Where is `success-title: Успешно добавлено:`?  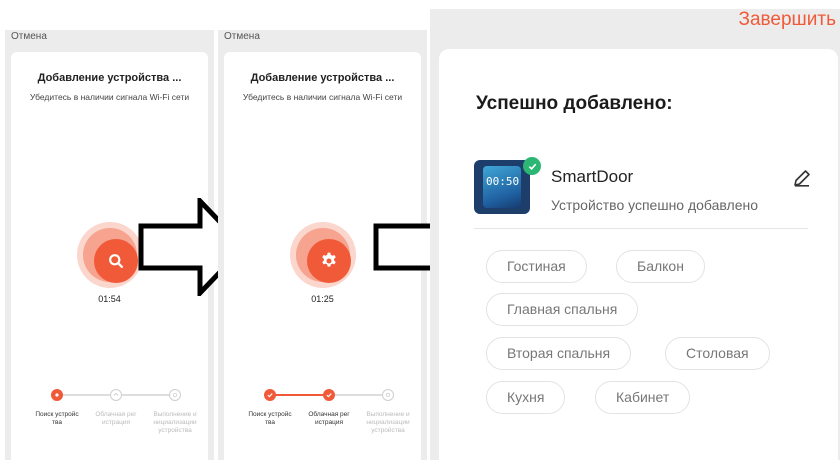
success-title: Успешно добавлено: is located at coordinates (574, 103).